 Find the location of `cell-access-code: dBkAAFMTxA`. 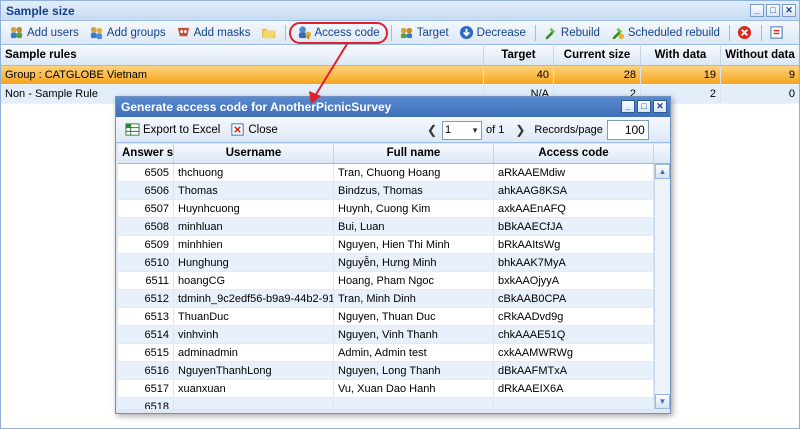

cell-access-code: dBkAAFMTxA is located at coordinates (574, 370).